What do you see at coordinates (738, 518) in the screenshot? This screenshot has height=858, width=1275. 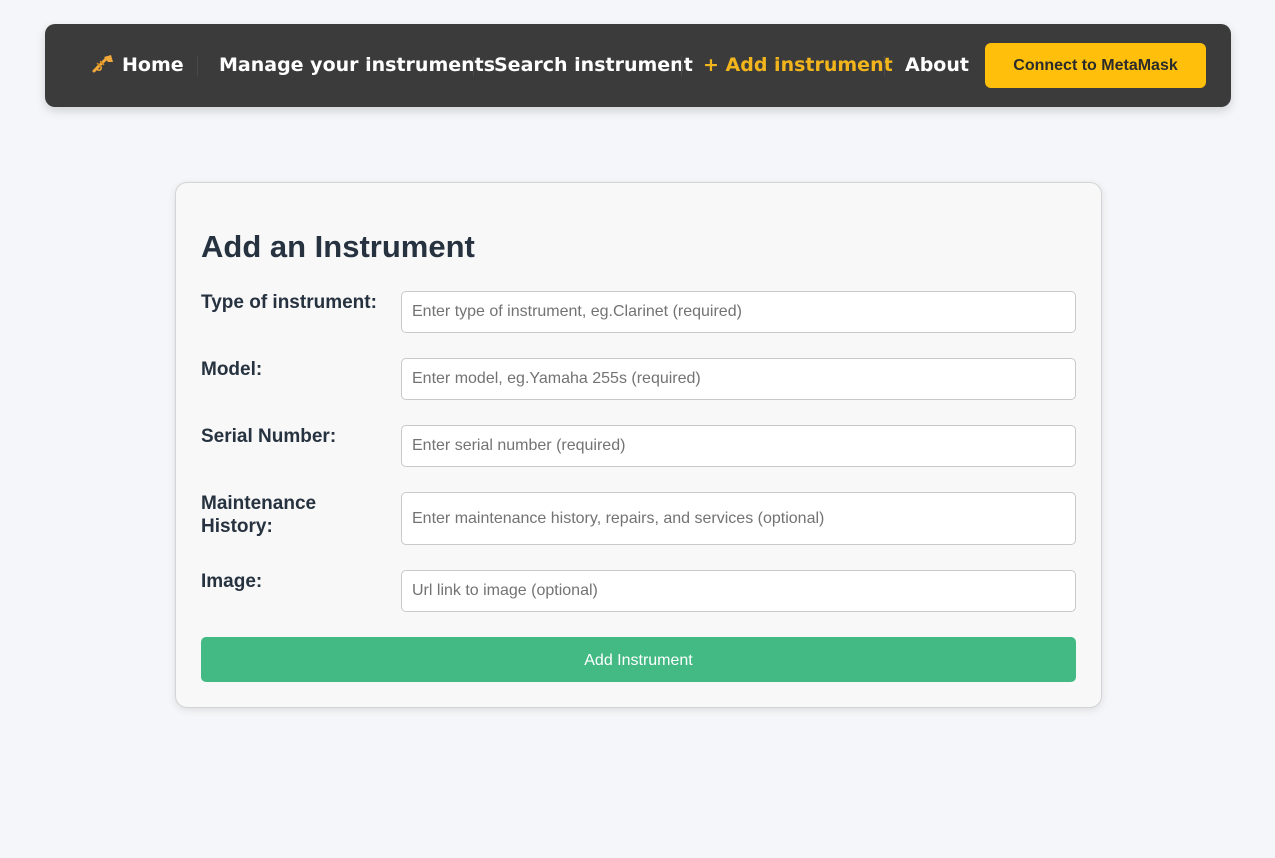 I see `maintenance-history-input` at bounding box center [738, 518].